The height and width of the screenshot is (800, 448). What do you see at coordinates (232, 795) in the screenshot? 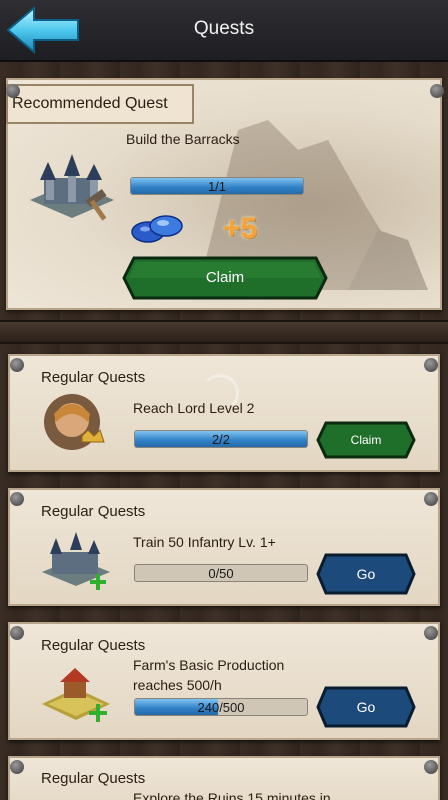
I see `quest-title: Explore the Ruins 15 minutes in` at bounding box center [232, 795].